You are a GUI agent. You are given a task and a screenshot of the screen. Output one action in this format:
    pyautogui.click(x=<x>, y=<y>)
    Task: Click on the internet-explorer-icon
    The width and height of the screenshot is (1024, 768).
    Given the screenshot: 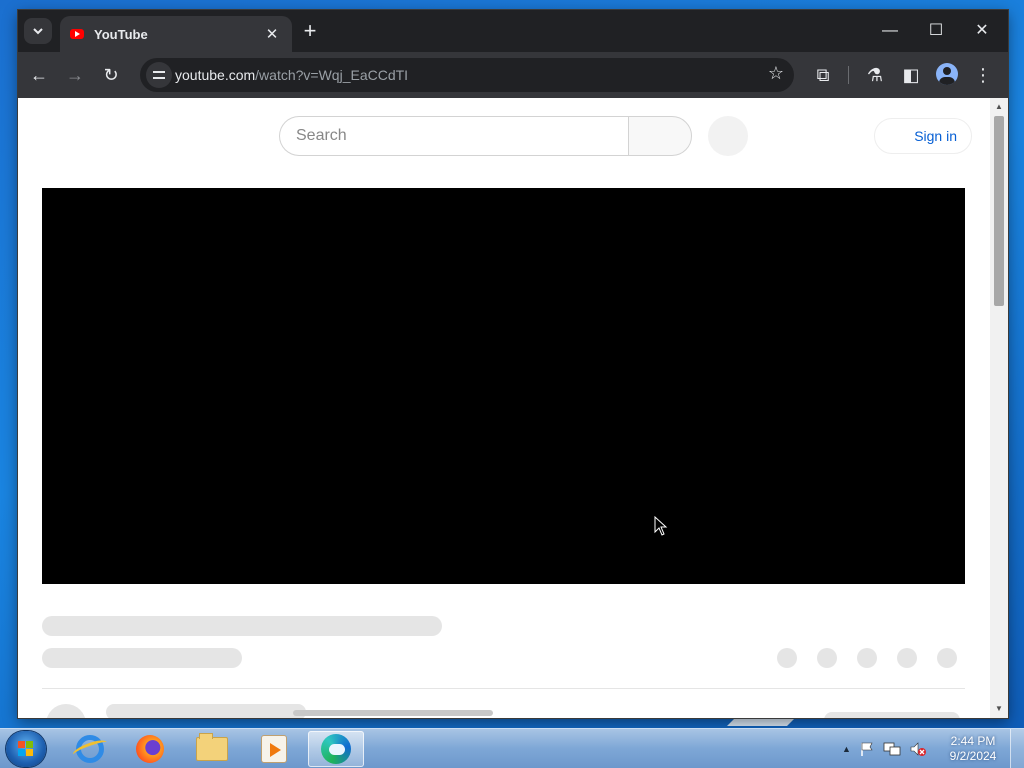 What is the action you would take?
    pyautogui.click(x=90, y=749)
    